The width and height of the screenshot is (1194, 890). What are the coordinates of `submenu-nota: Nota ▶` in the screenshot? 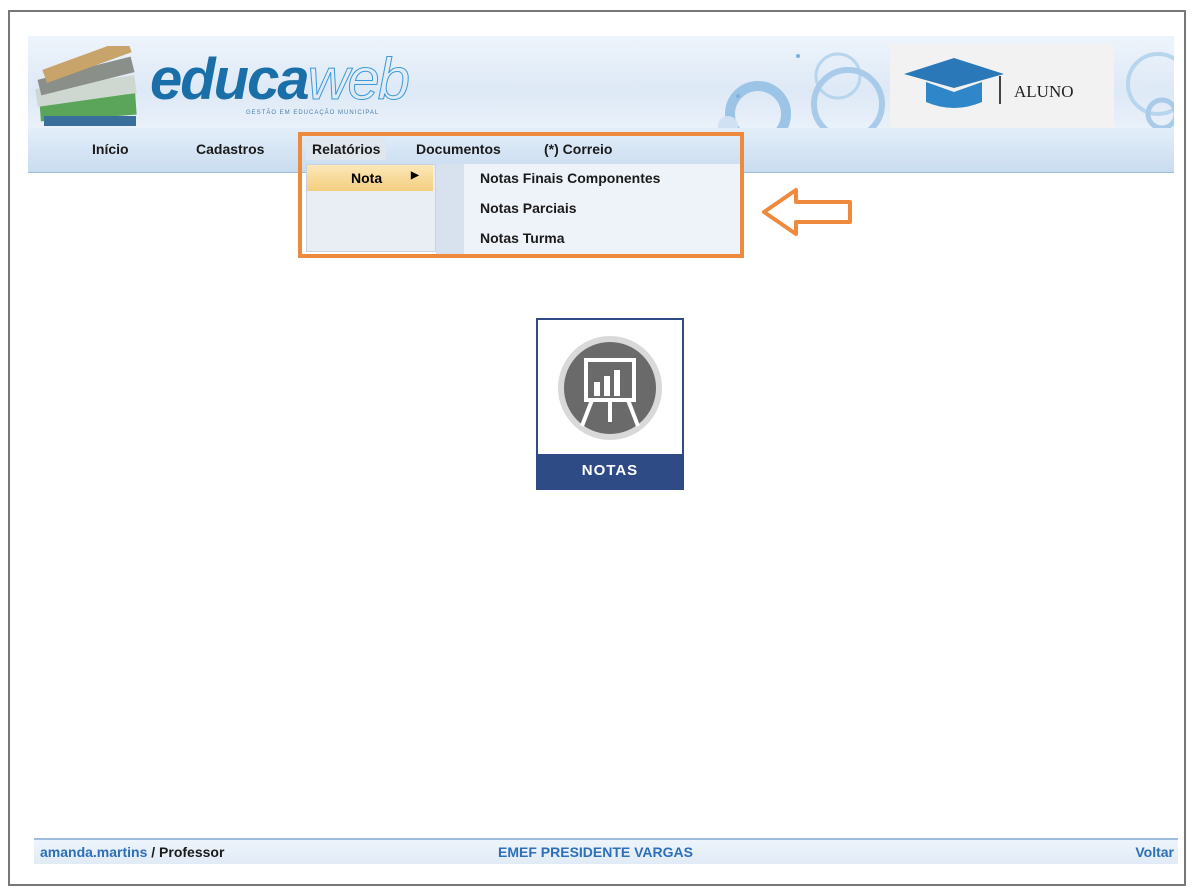 It's located at (370, 178).